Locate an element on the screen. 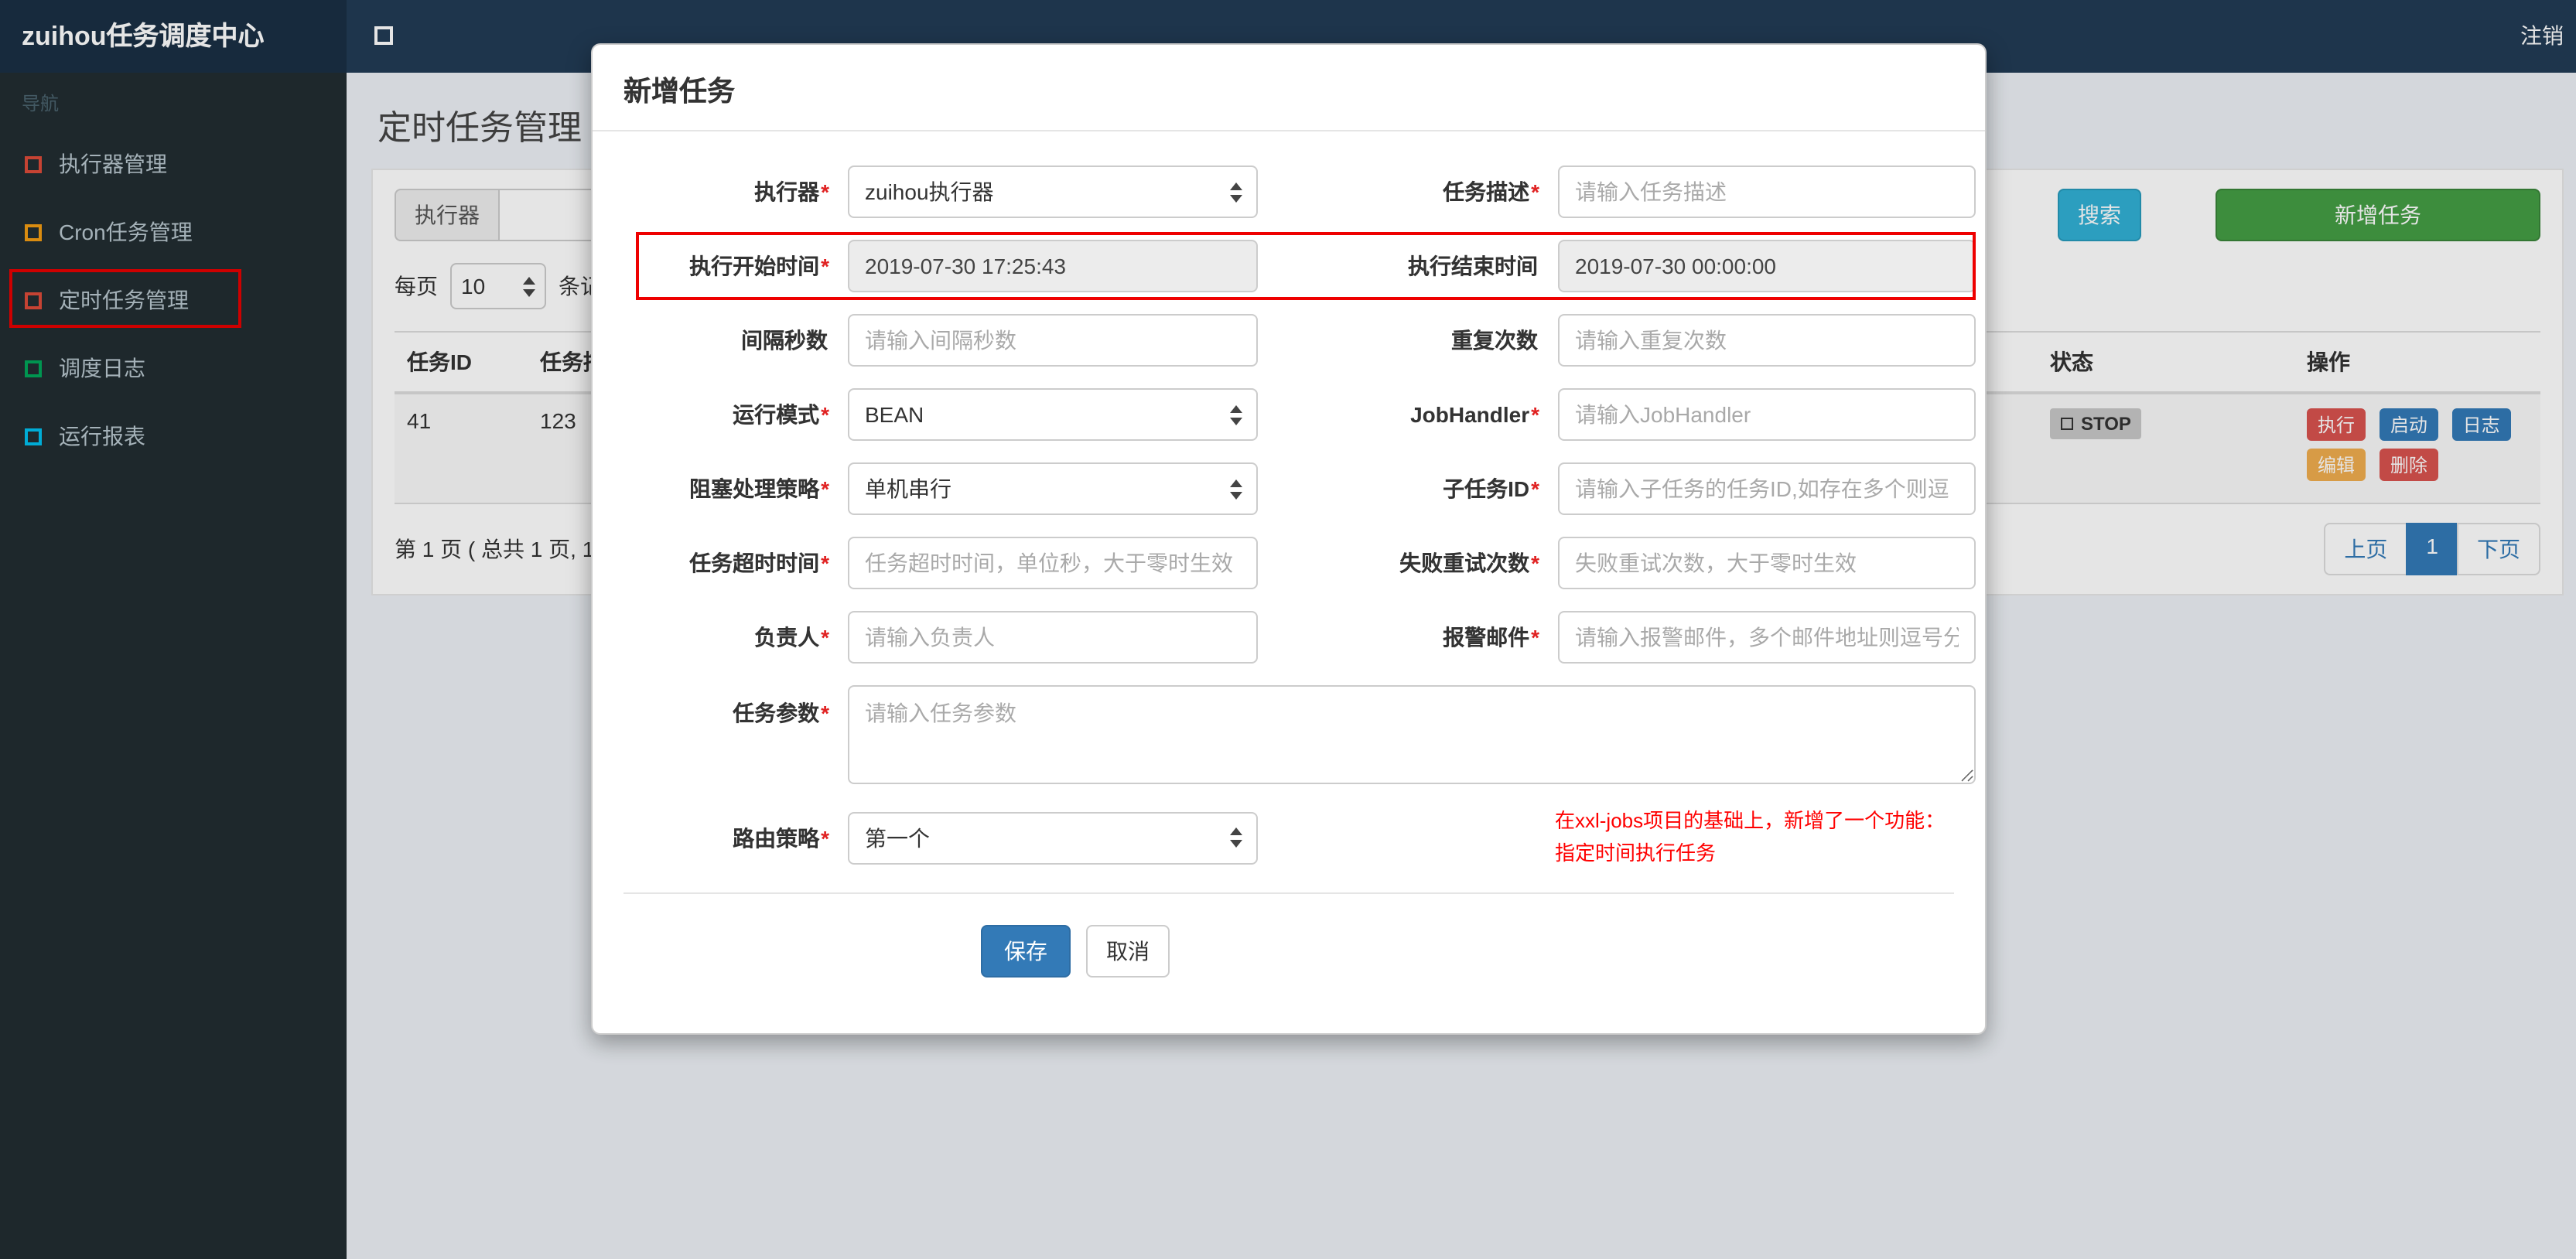  start-time-label: 执行开始时间 * is located at coordinates (759, 266).